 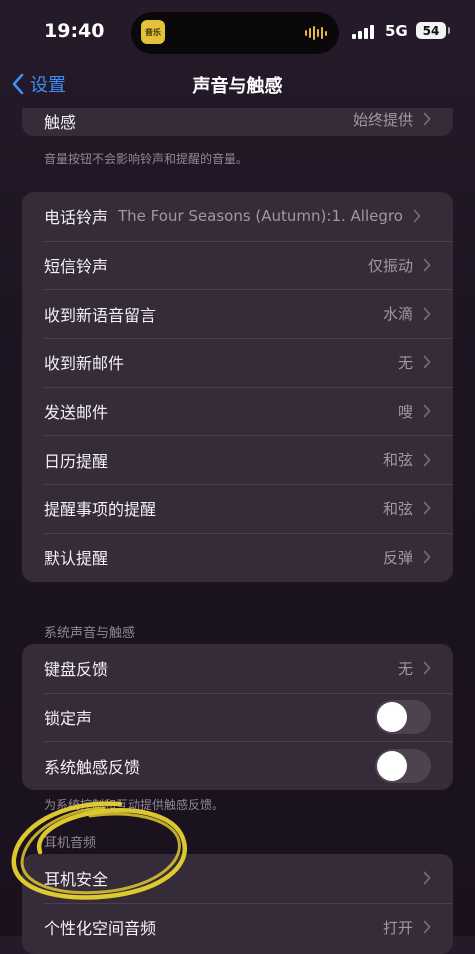 What do you see at coordinates (134, 805) in the screenshot?
I see `haptics-footnote: 为系统控制和互动提供触感反馈。` at bounding box center [134, 805].